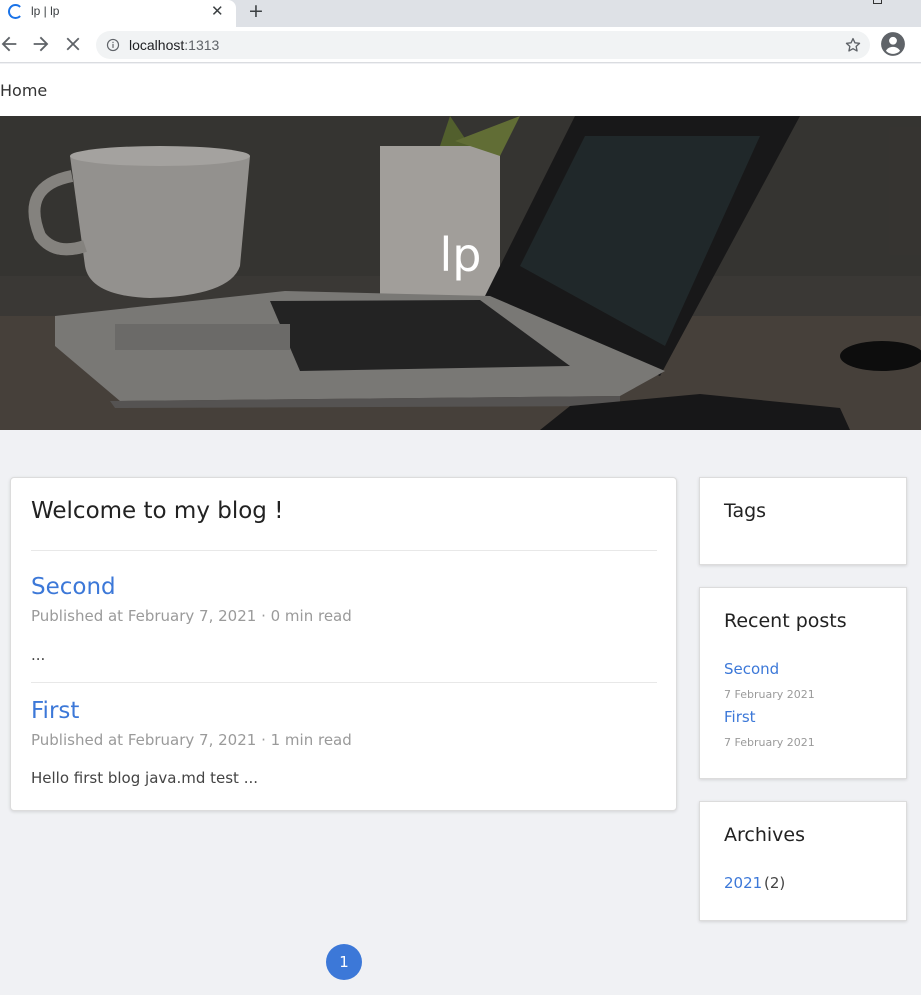 Image resolution: width=921 pixels, height=995 pixels. Describe the element at coordinates (15, 11) in the screenshot. I see `loading-spinner-icon` at that location.